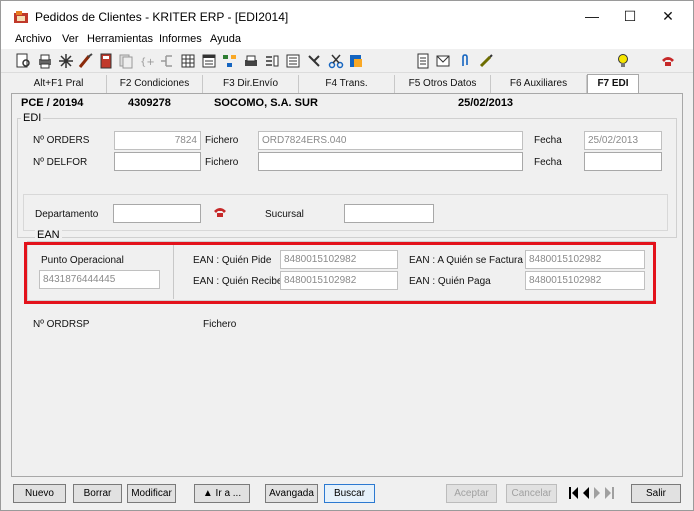 This screenshot has width=694, height=511. What do you see at coordinates (66, 61) in the screenshot?
I see `star-icon` at bounding box center [66, 61].